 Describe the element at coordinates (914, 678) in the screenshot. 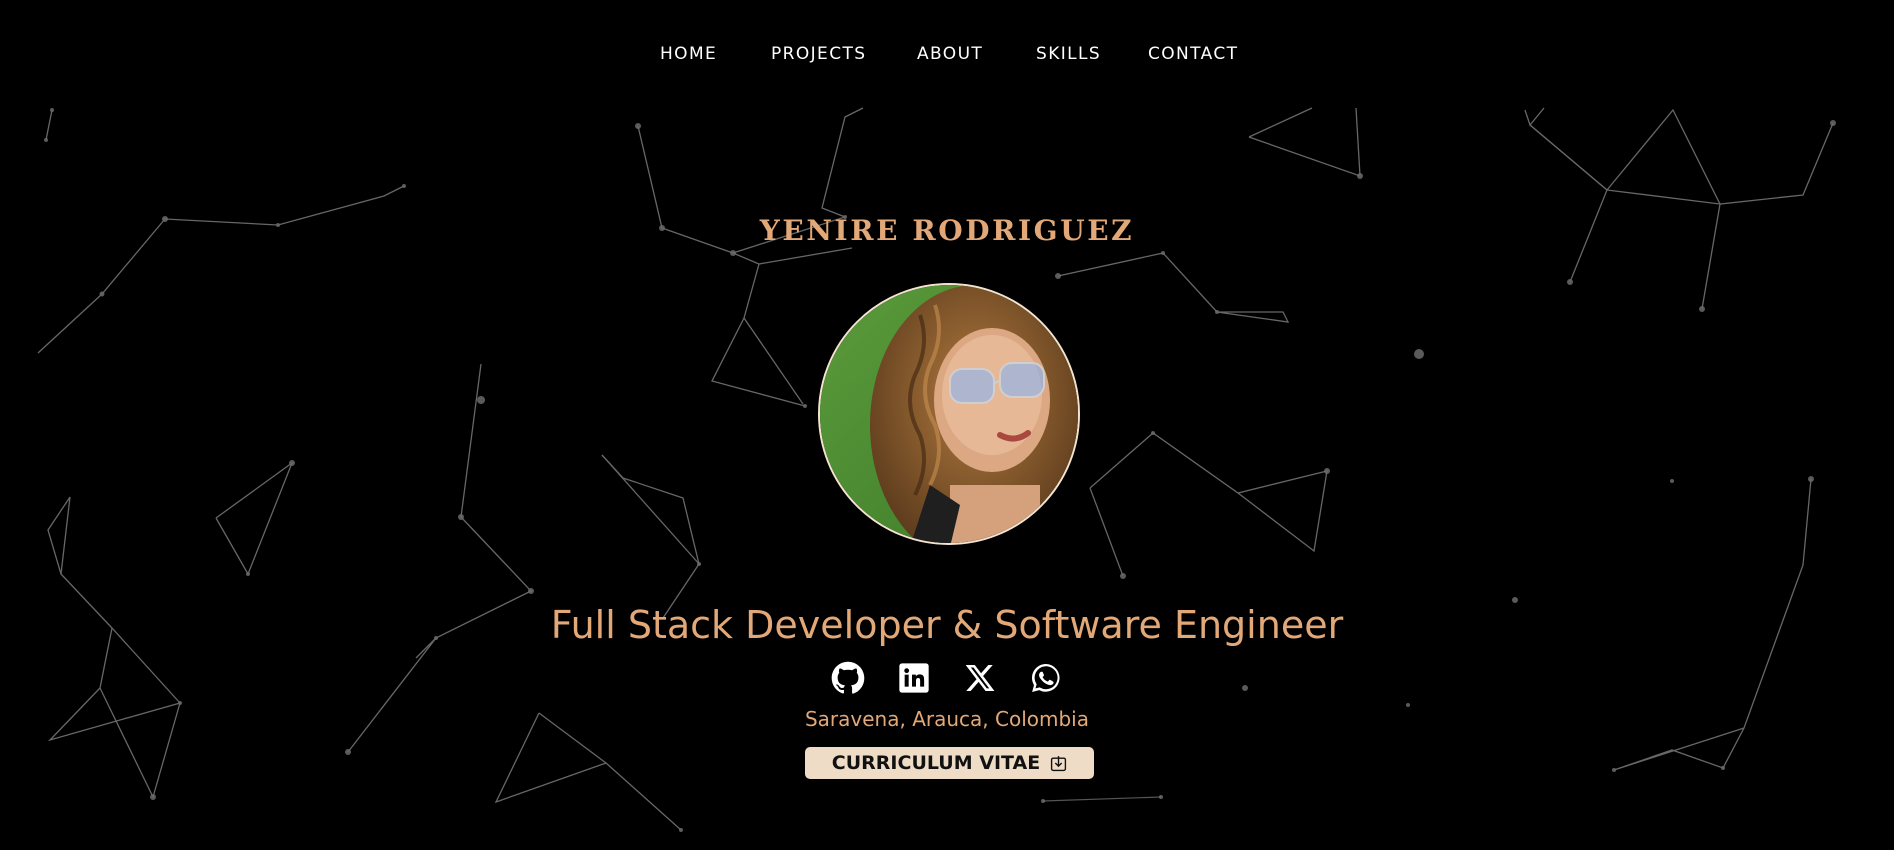

I see `linkedin-icon` at that location.